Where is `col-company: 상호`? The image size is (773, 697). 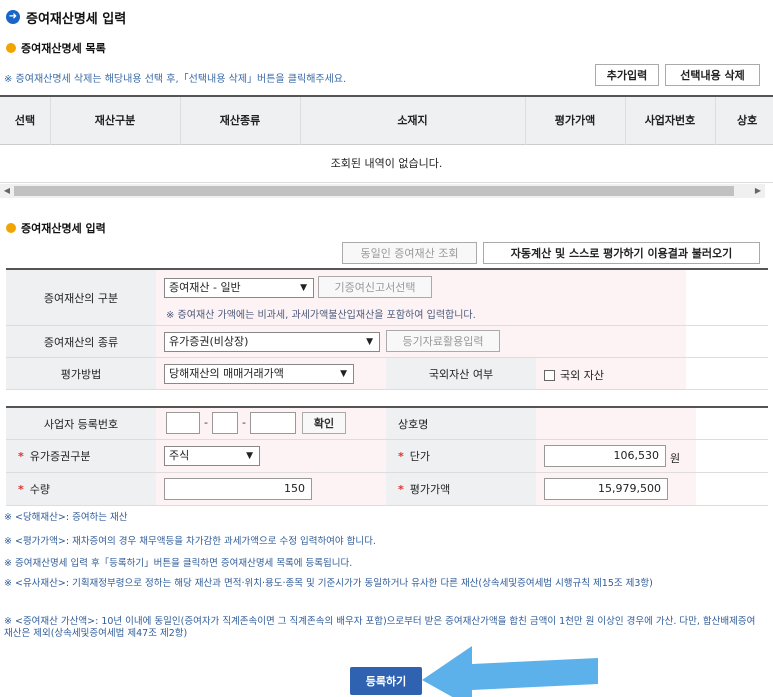
col-company: 상호 is located at coordinates (747, 120).